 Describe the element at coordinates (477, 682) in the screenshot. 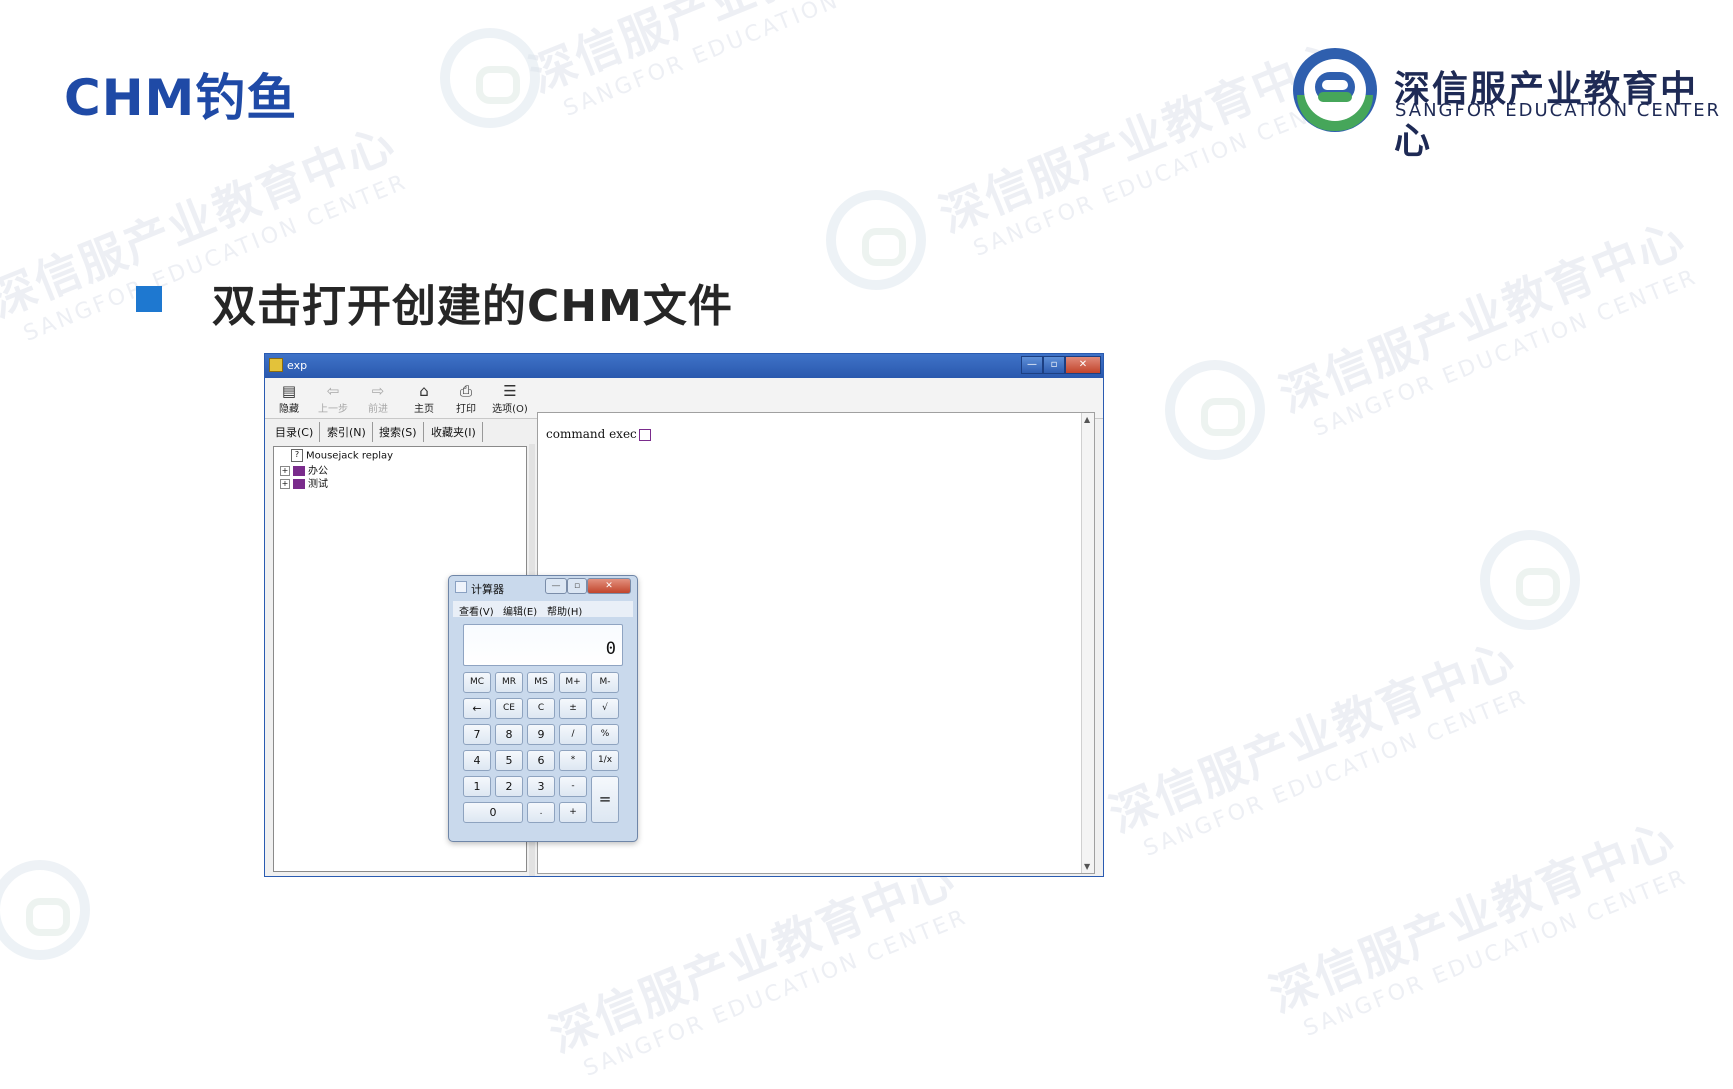

I see `key-mc: MC` at that location.